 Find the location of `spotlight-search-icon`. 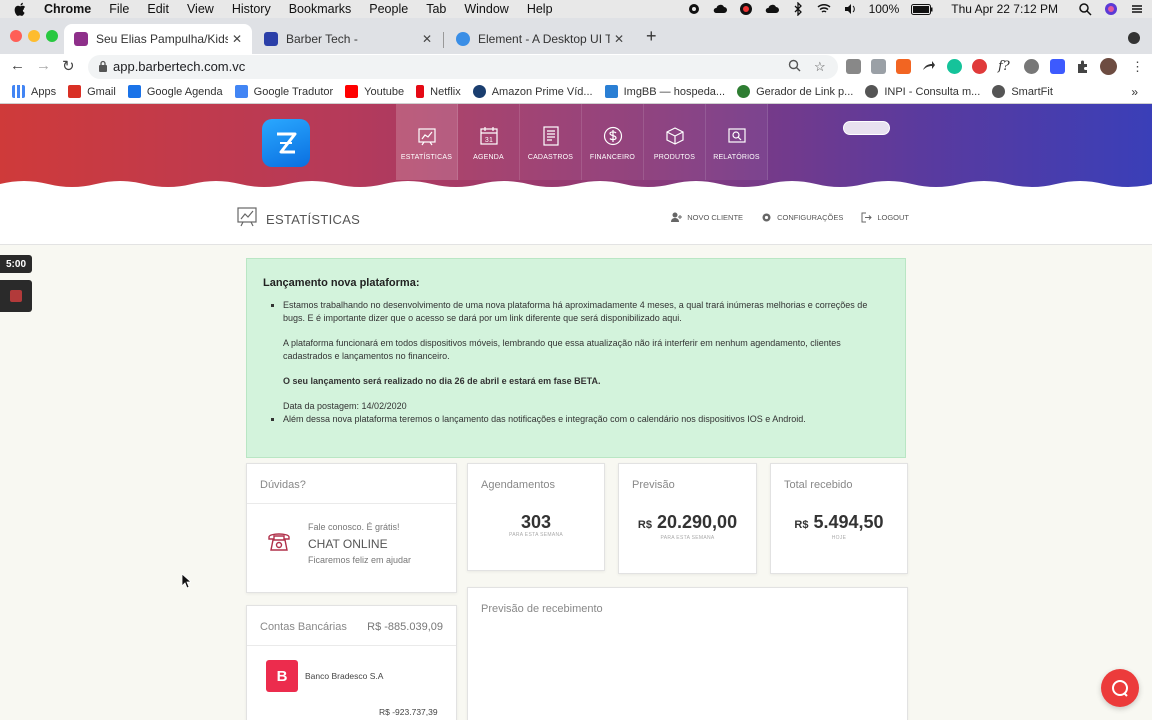

spotlight-search-icon is located at coordinates (1085, 9).